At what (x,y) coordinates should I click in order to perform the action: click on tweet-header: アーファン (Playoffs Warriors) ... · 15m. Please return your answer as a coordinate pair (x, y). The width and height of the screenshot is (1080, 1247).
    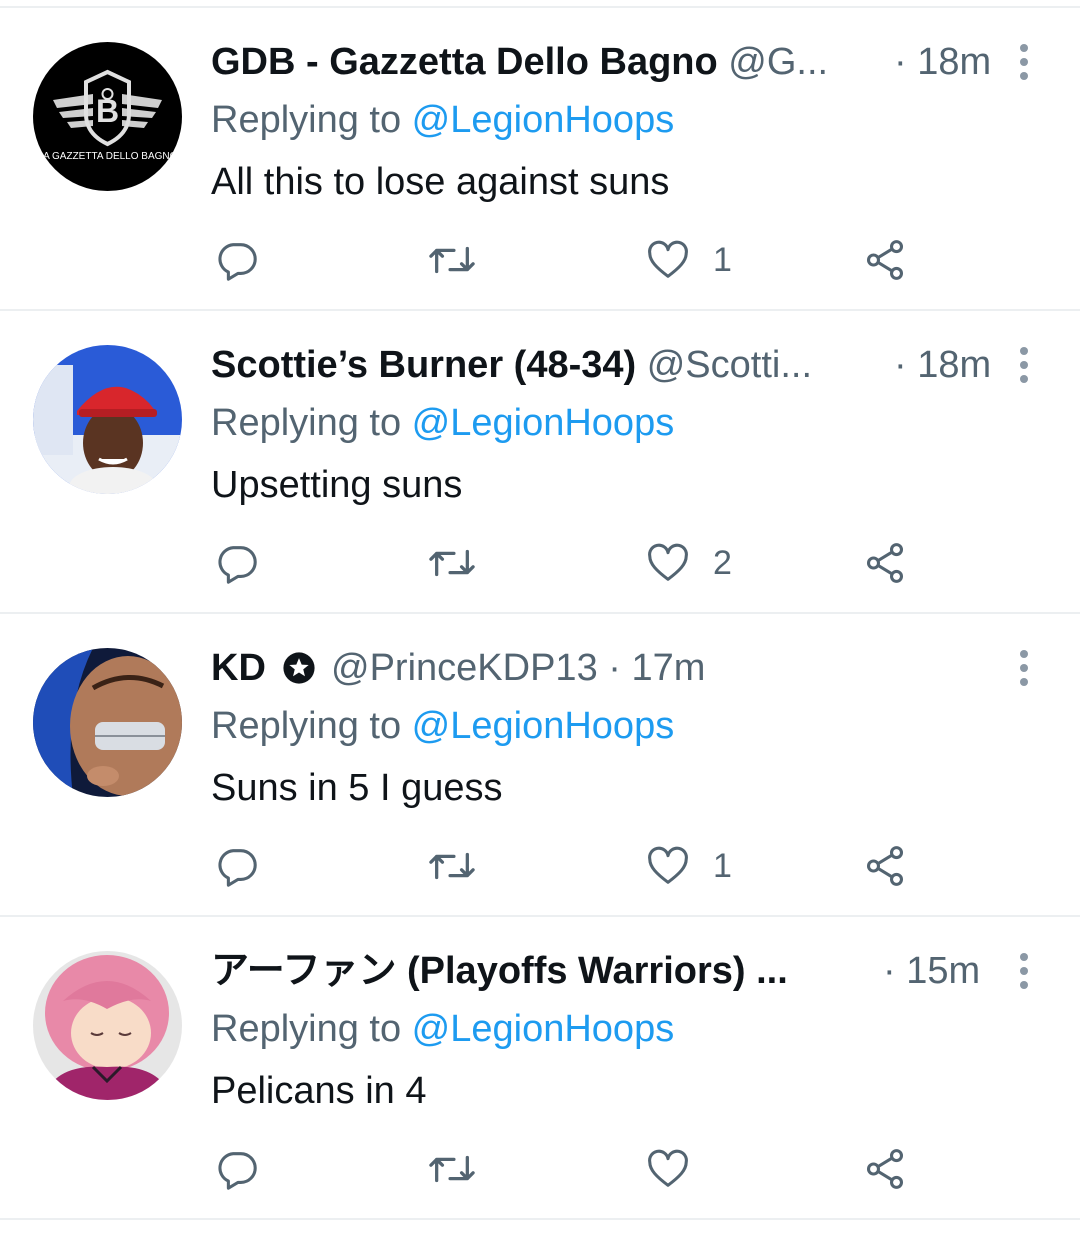
    Looking at the image, I should click on (606, 971).